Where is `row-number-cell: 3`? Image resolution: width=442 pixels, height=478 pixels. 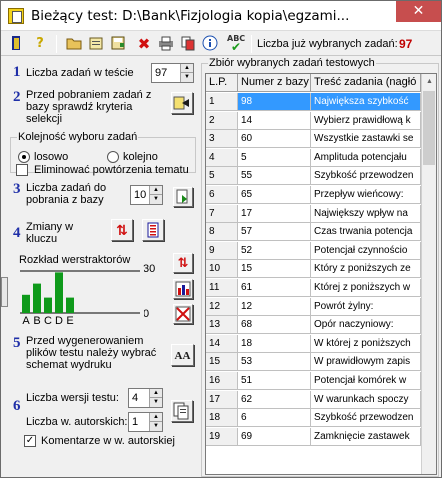
row-number-cell: 3 is located at coordinates (222, 139).